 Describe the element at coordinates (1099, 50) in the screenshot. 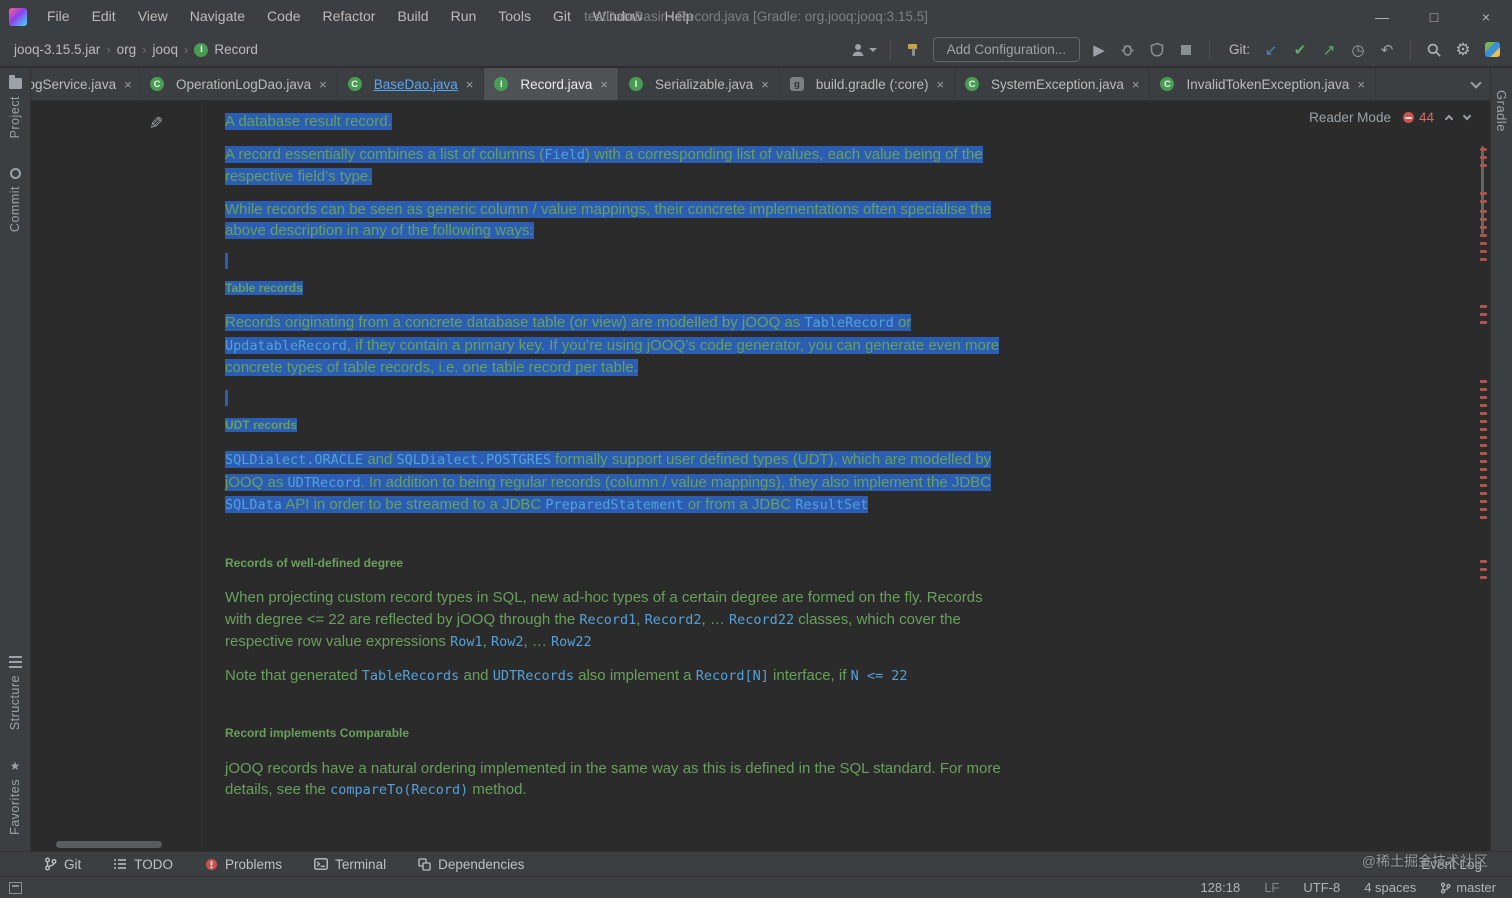

I see `run-button: ▶` at that location.